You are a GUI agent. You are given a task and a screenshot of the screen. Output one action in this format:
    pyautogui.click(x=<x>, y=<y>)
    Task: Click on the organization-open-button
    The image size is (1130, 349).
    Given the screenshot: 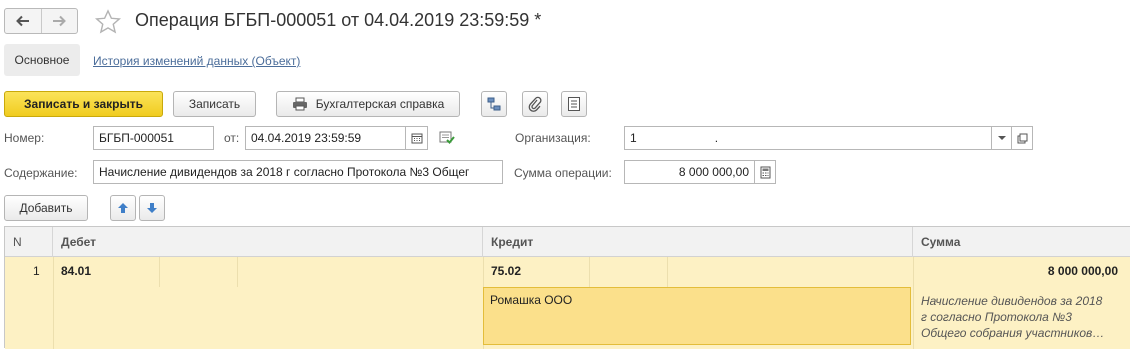 What is the action you would take?
    pyautogui.click(x=1022, y=138)
    